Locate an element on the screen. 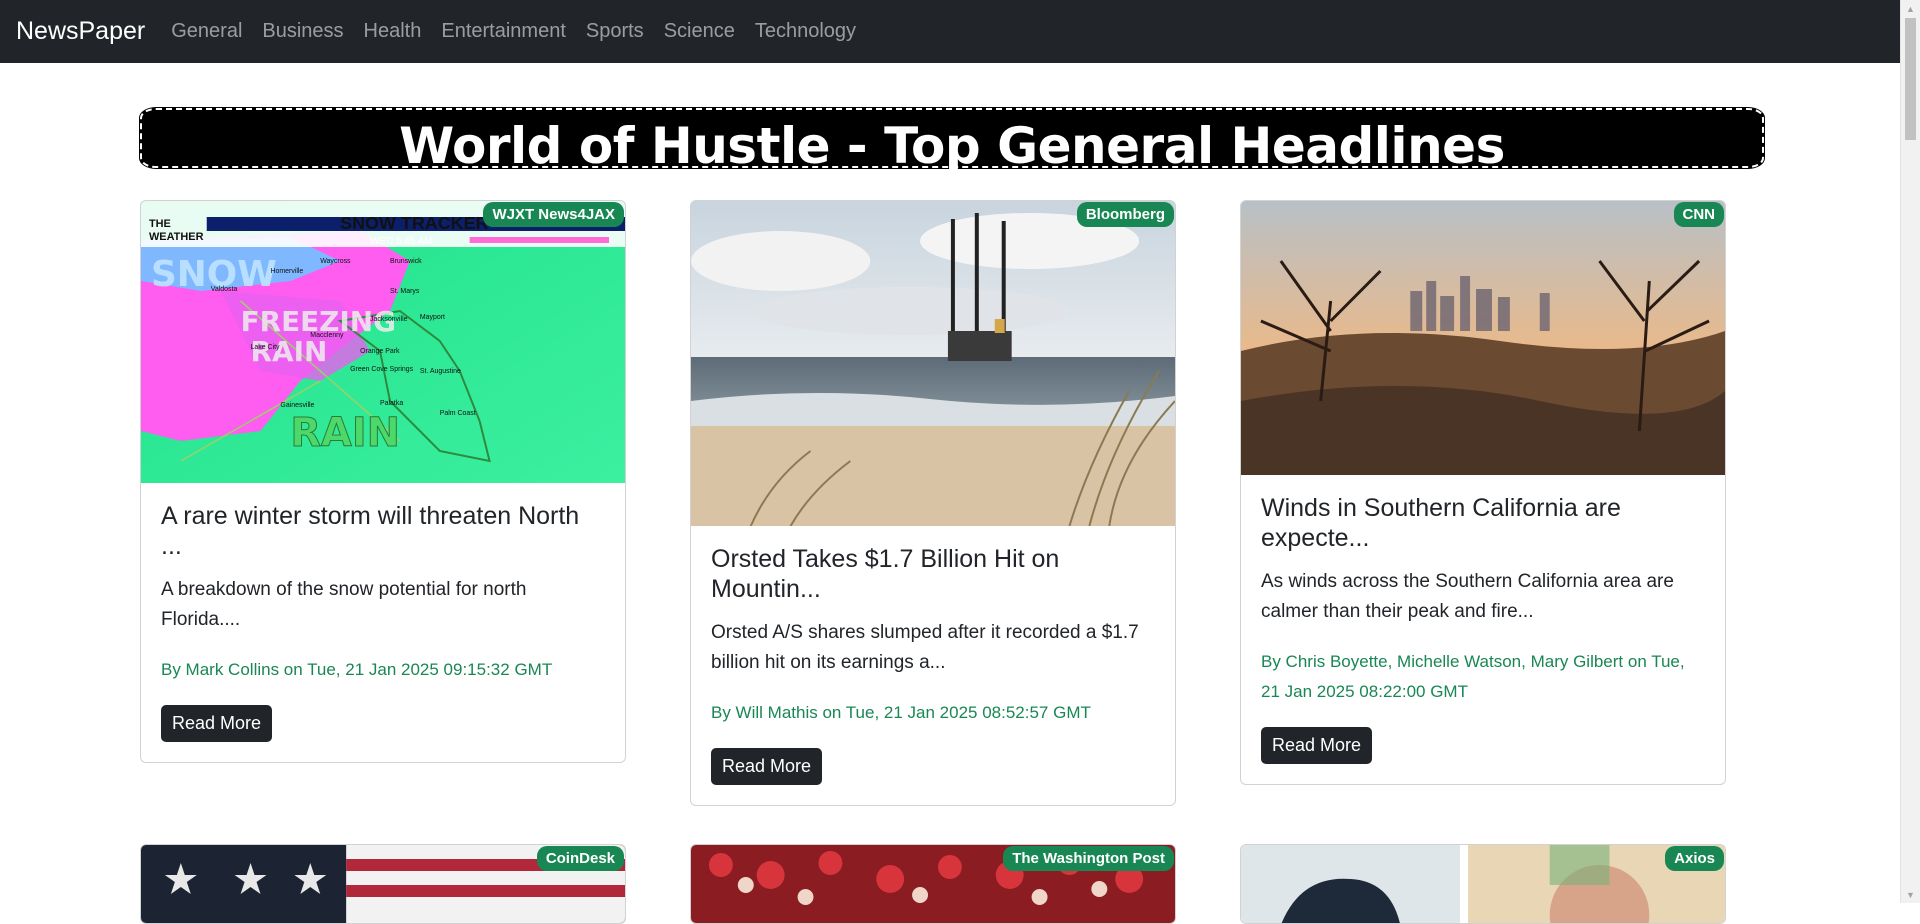 This screenshot has height=924, width=1920. article-image-beach-rig is located at coordinates (933, 363).